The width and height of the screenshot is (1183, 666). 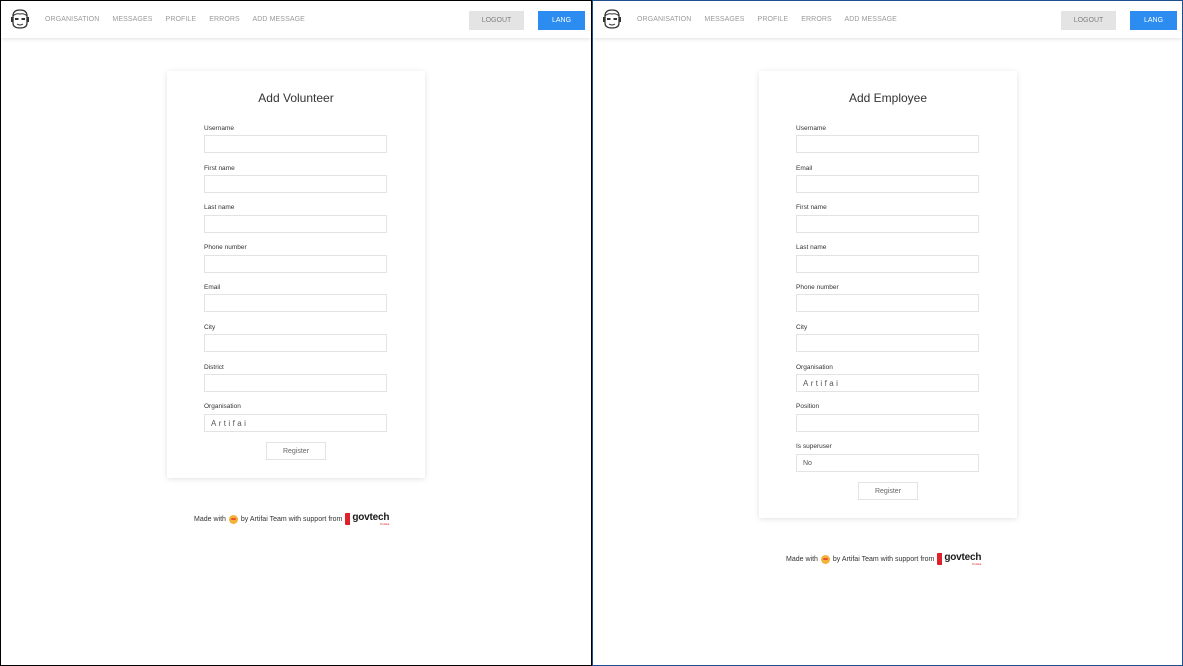 What do you see at coordinates (296, 98) in the screenshot?
I see `form-title: Add Volunteer` at bounding box center [296, 98].